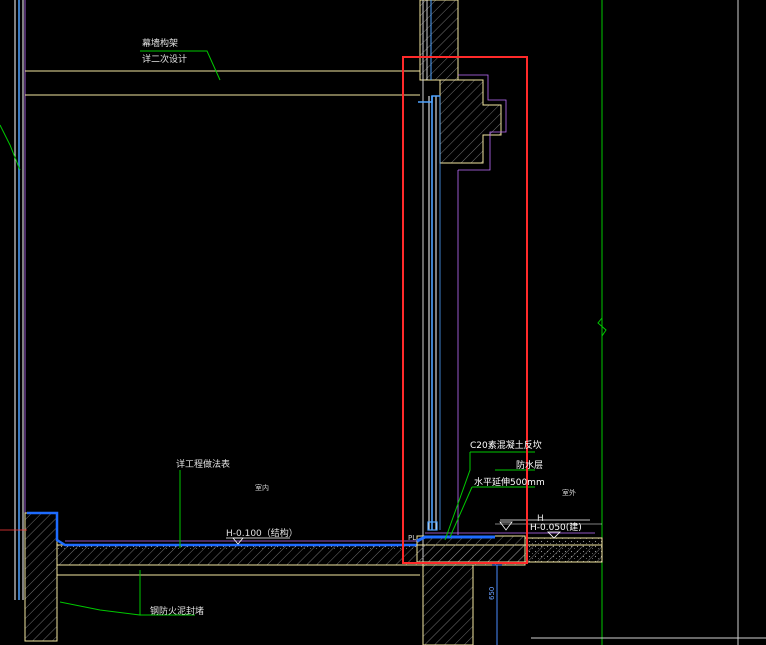 This screenshot has width=766, height=645. What do you see at coordinates (569, 492) in the screenshot?
I see `annotation-outdoor: 室外` at bounding box center [569, 492].